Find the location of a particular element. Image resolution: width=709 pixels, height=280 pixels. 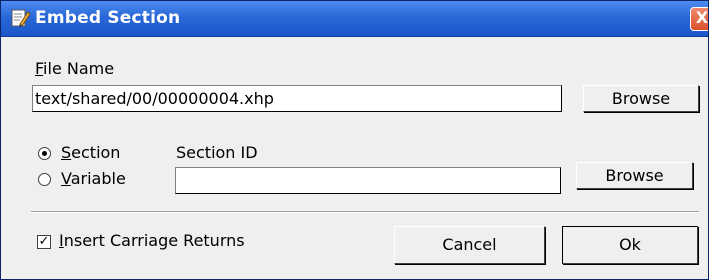

separator is located at coordinates (365, 212).